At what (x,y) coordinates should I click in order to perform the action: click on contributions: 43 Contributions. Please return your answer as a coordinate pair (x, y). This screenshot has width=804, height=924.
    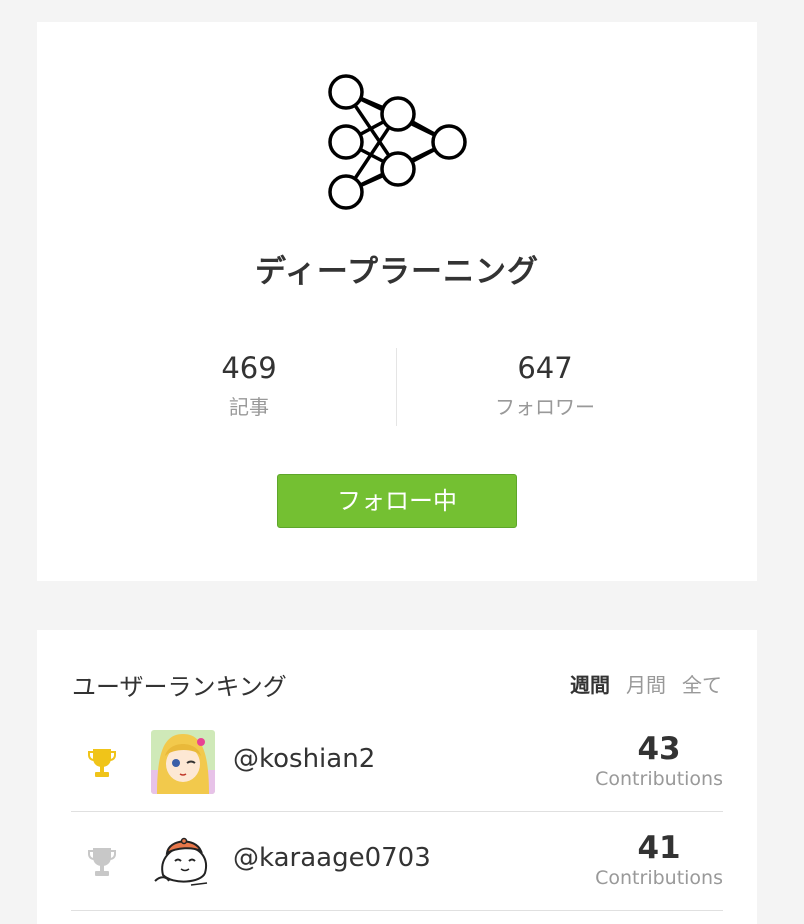
    Looking at the image, I should click on (659, 761).